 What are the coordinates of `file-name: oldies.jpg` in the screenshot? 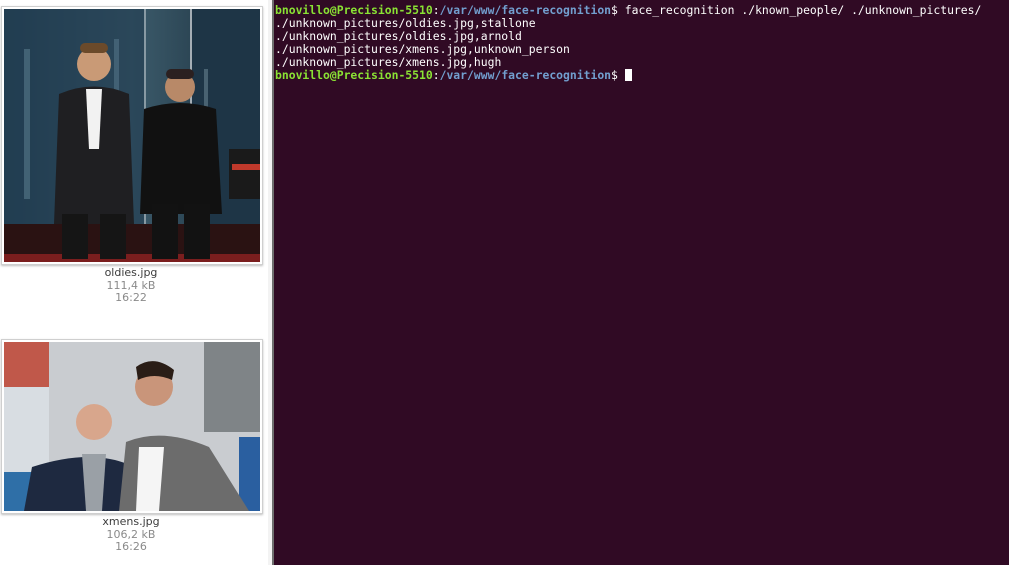 It's located at (131, 272).